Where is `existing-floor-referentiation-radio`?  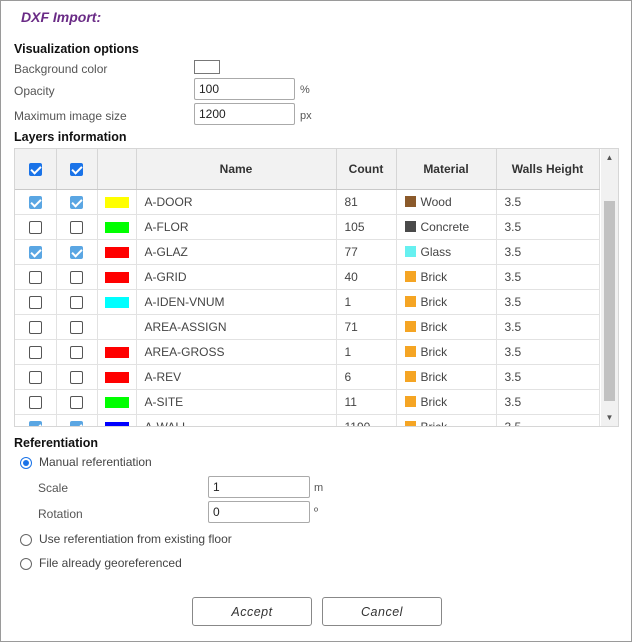
existing-floor-referentiation-radio is located at coordinates (26, 540).